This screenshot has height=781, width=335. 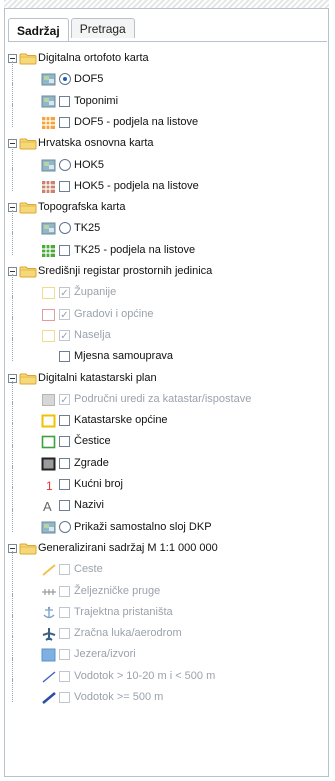 I want to click on layer-label: Nazivi, so click(x=89, y=505).